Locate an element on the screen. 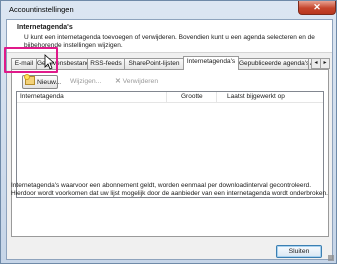 The image size is (337, 264). toolbar: Nieuw... Wijzigen... ✕ Verwijderen is located at coordinates (166, 81).